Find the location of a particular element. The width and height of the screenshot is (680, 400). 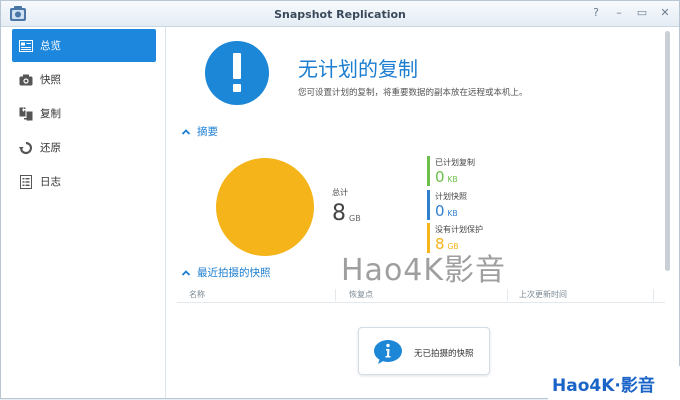

corner-watermark-badge: Hao4K·影音 is located at coordinates (614, 383).